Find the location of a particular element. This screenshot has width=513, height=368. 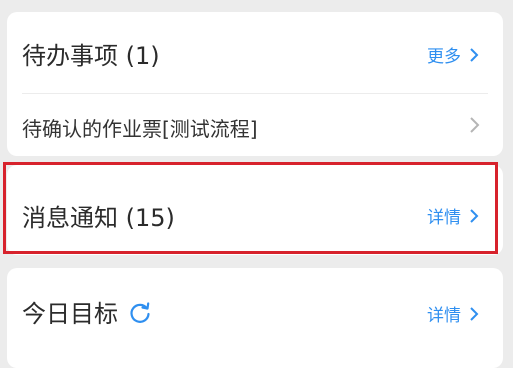

messages-detail-label: 详情 is located at coordinates (444, 218).